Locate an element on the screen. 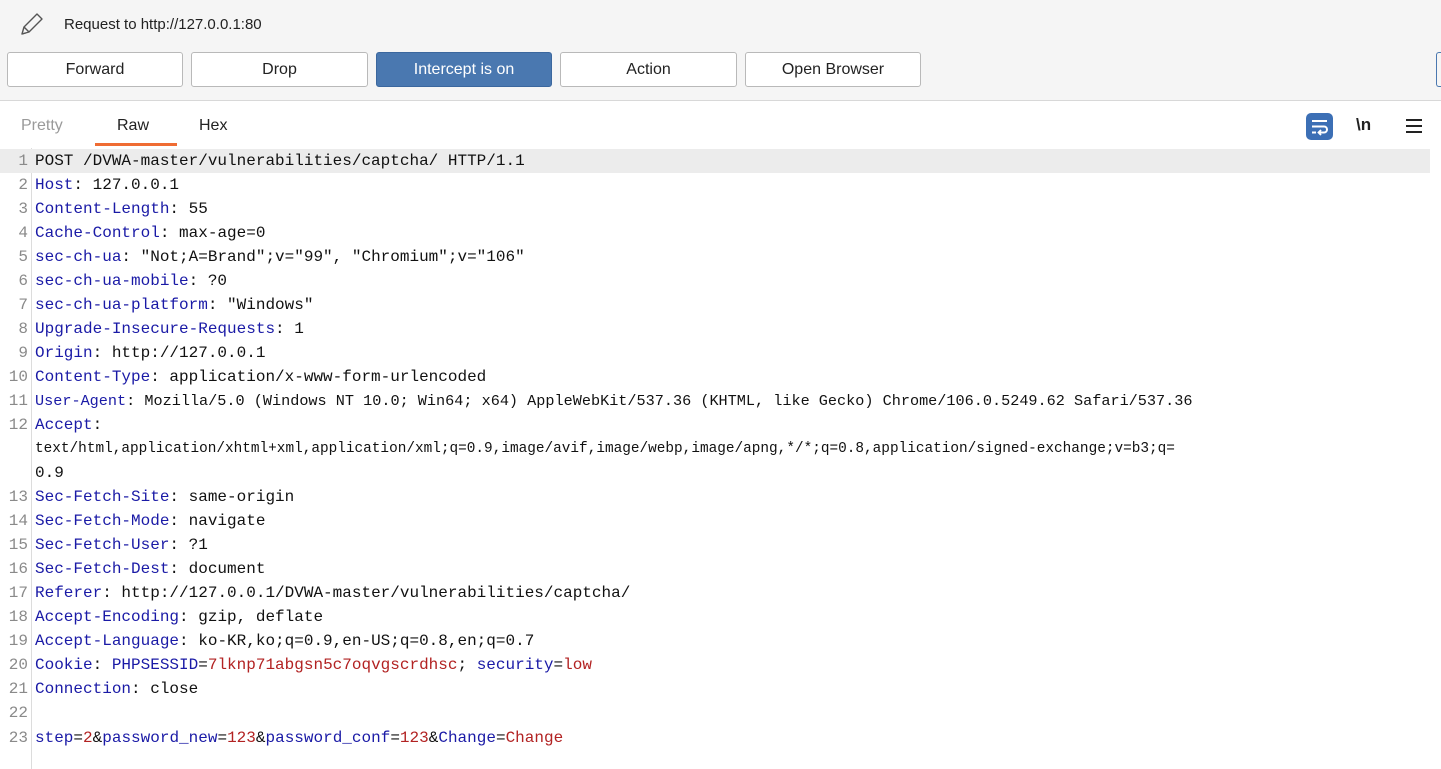  header-name: User-Agent is located at coordinates (81, 401).